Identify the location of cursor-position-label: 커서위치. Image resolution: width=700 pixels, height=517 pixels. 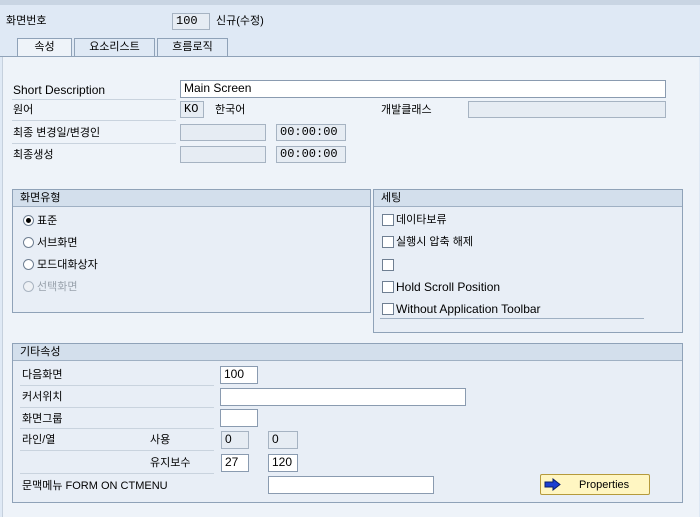
(42, 397).